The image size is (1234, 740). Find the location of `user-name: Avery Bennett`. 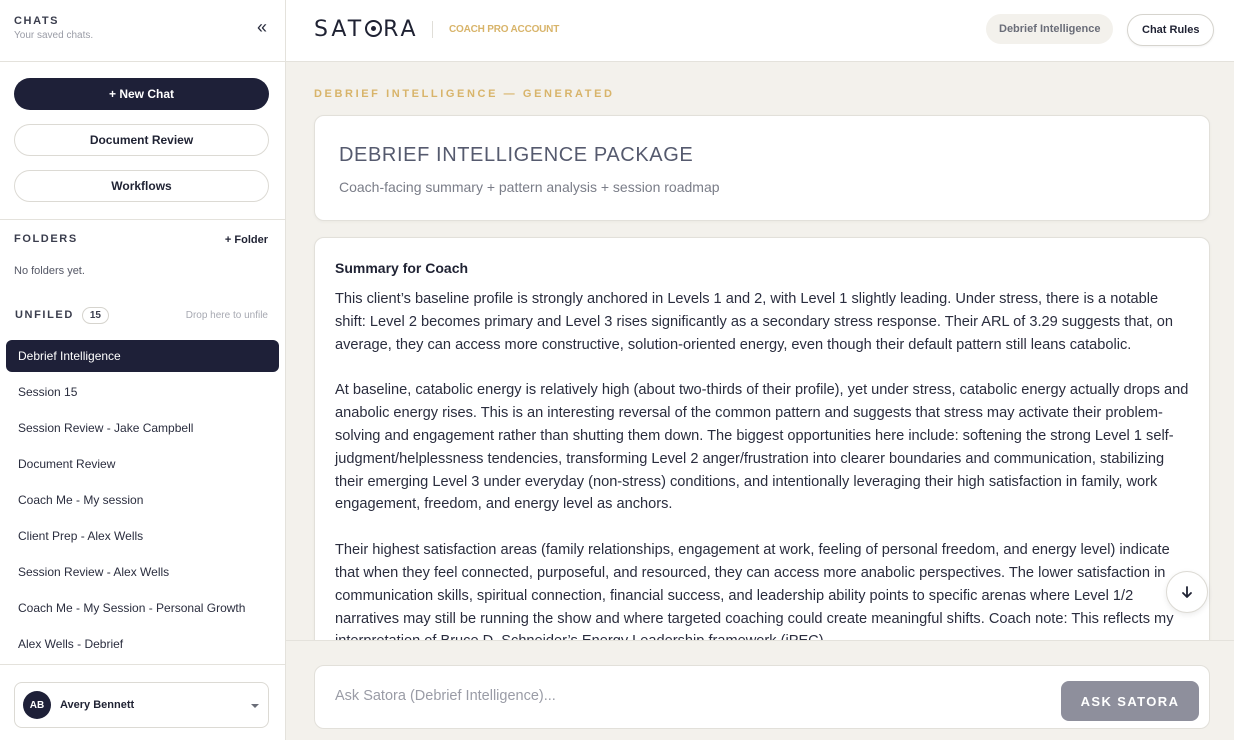

user-name: Avery Bennett is located at coordinates (97, 705).